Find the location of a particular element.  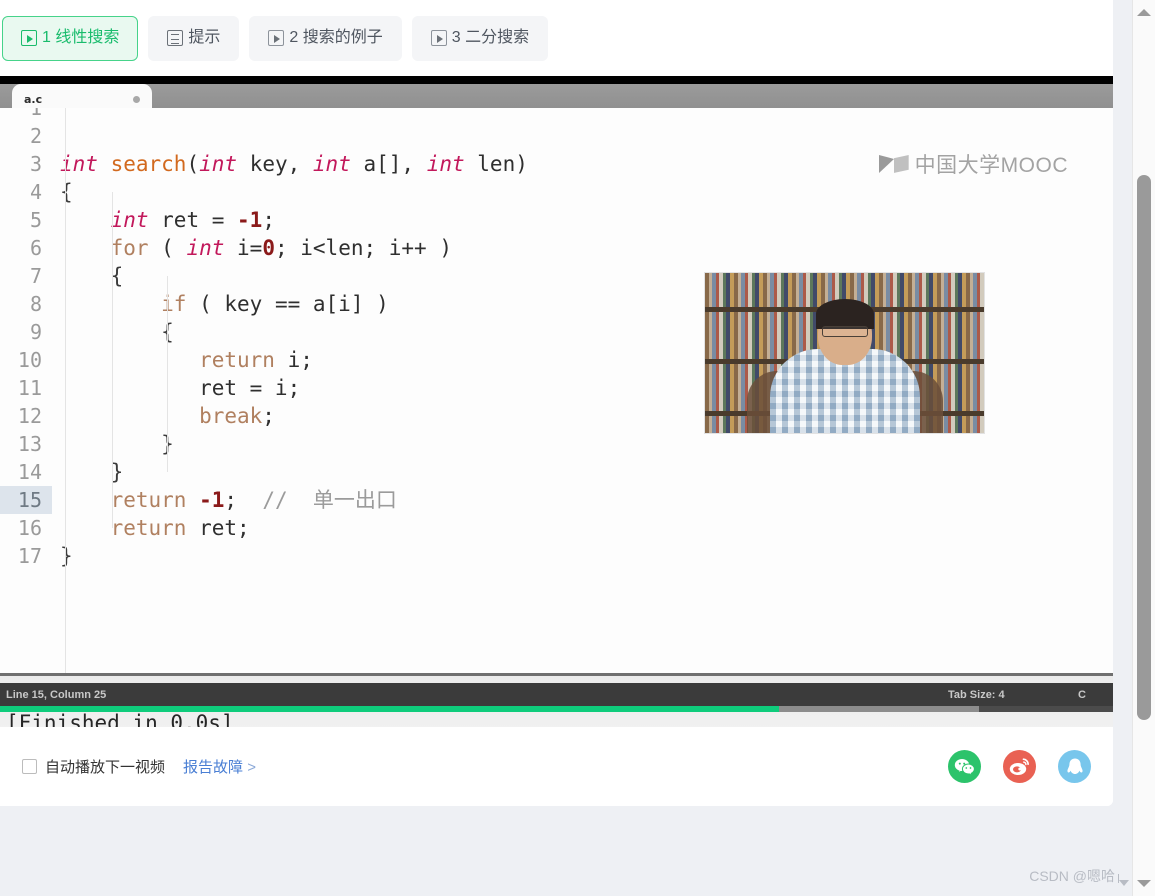

video-progress-bar is located at coordinates (556, 709).